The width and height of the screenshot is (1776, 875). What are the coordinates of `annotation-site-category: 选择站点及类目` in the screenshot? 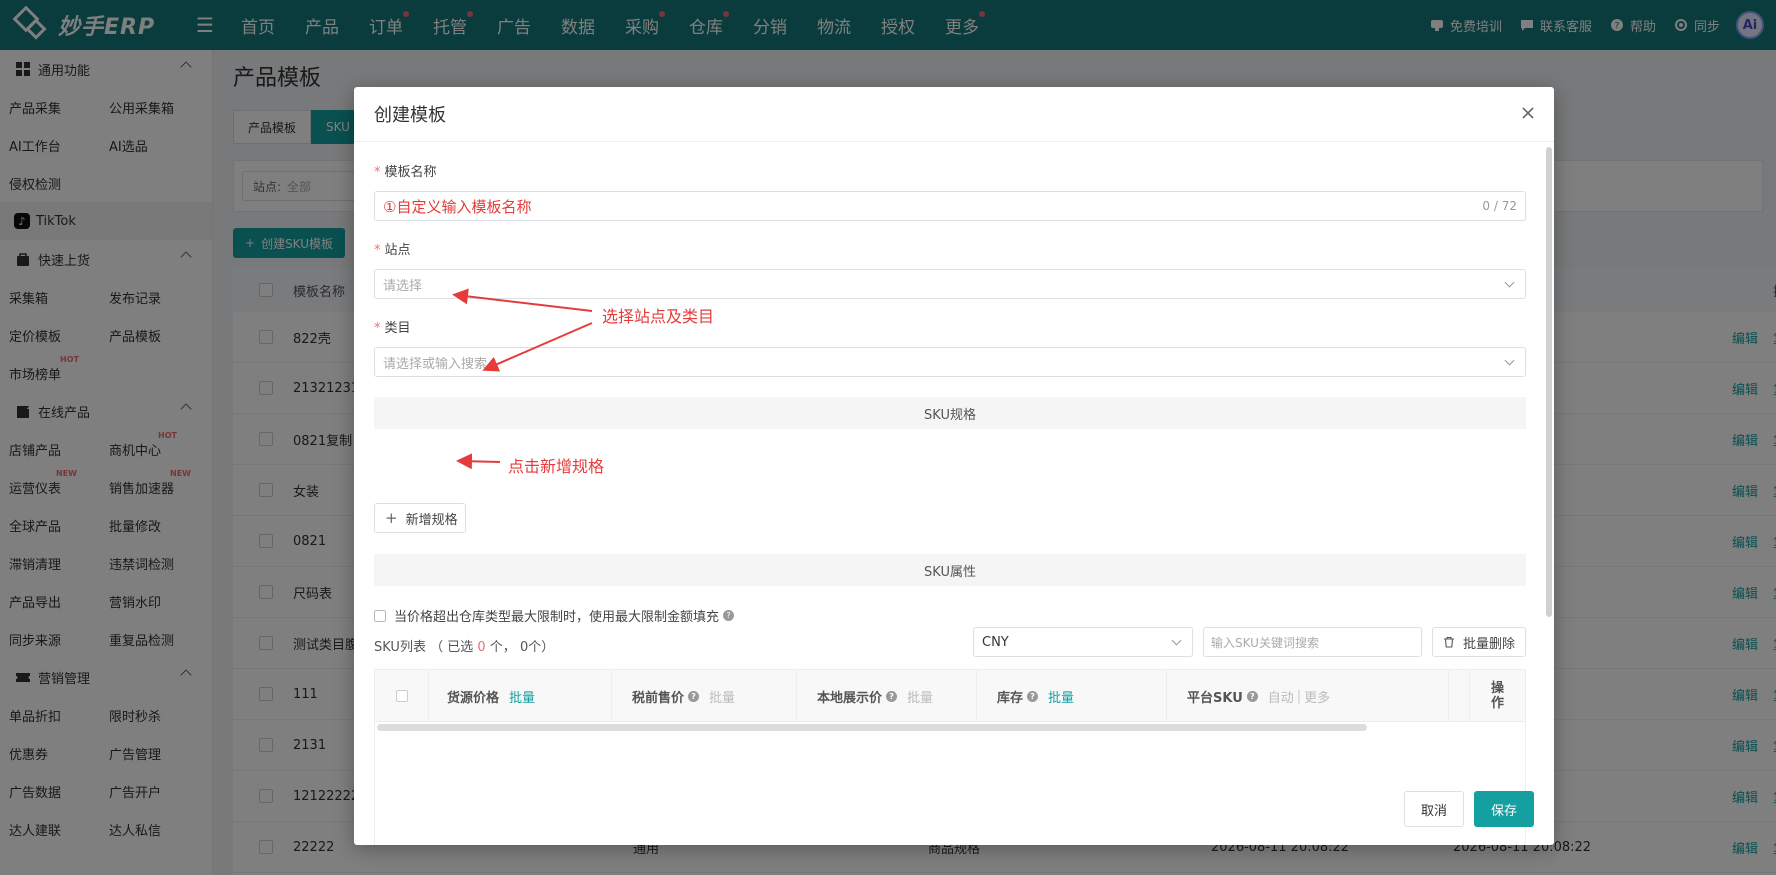 It's located at (658, 316).